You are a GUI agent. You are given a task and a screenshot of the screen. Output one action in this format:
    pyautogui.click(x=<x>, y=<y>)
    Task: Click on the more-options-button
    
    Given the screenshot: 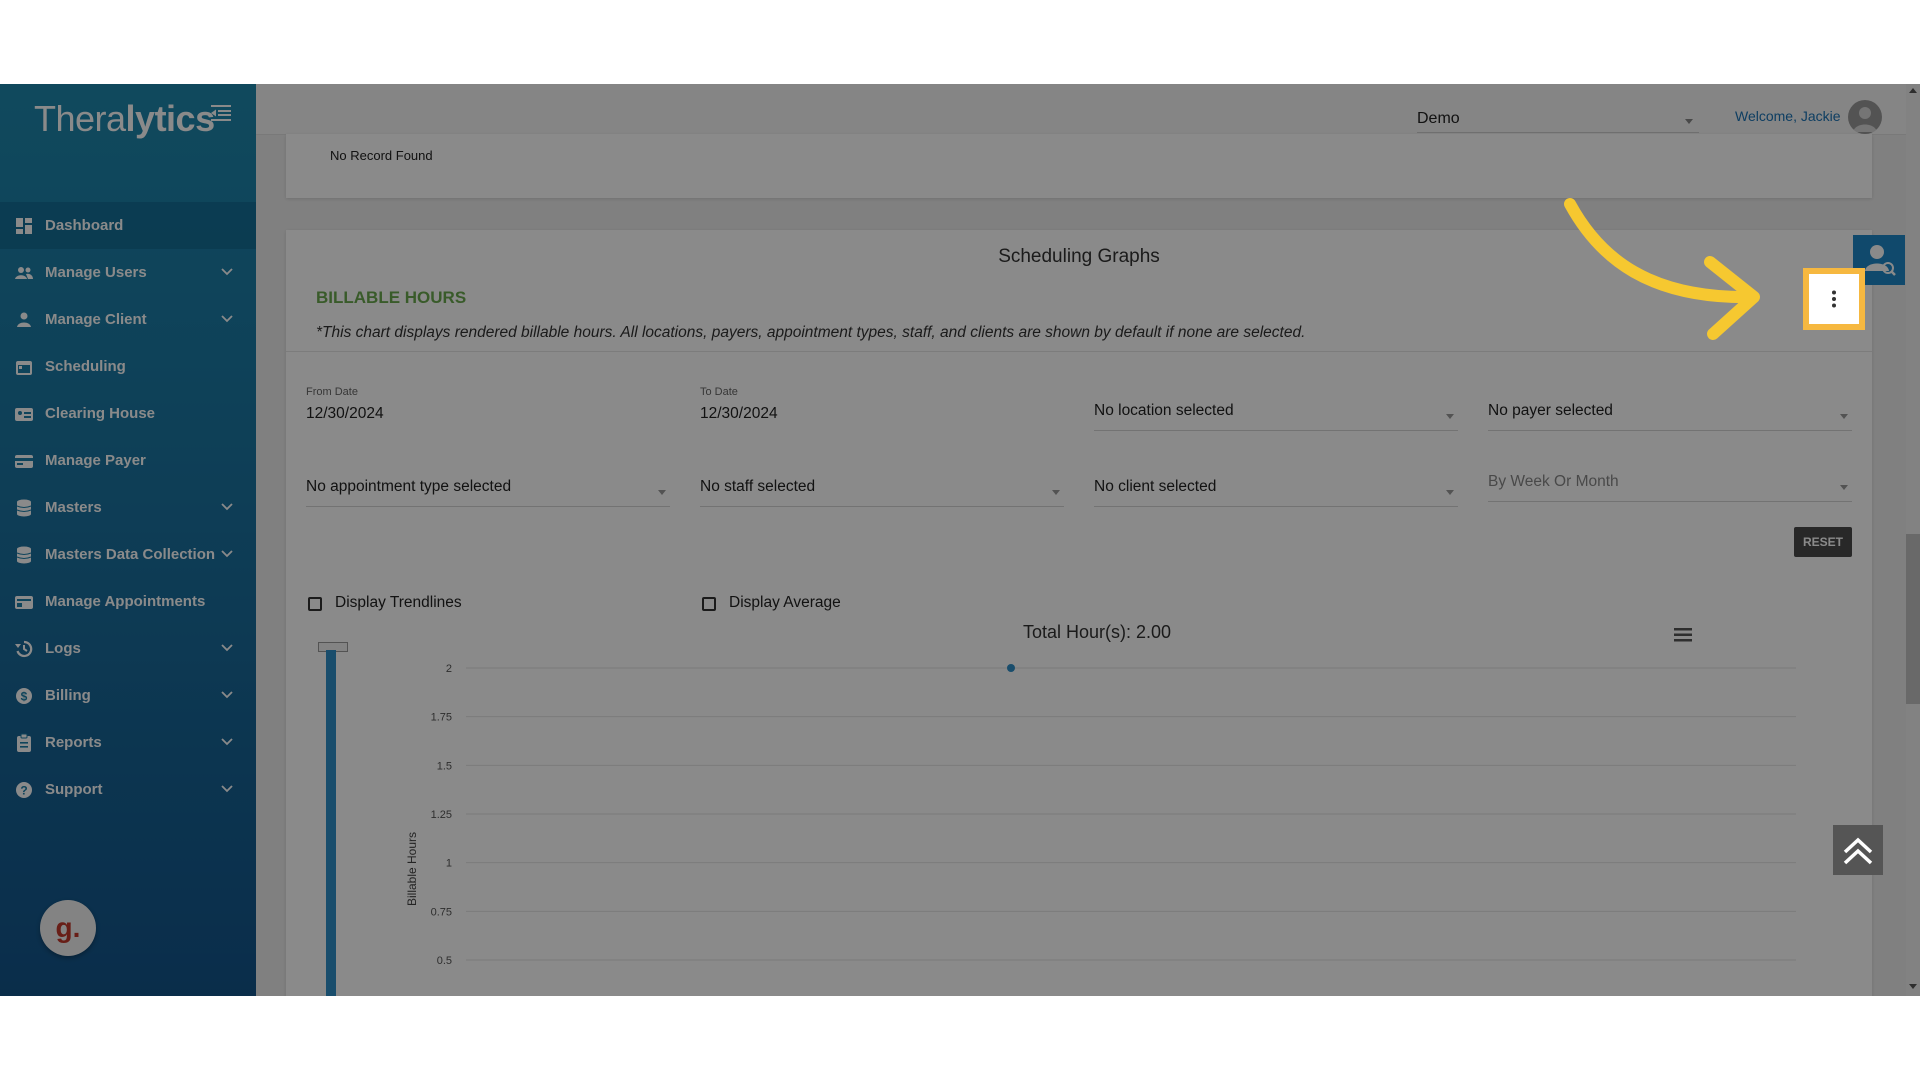 What is the action you would take?
    pyautogui.click(x=1834, y=299)
    